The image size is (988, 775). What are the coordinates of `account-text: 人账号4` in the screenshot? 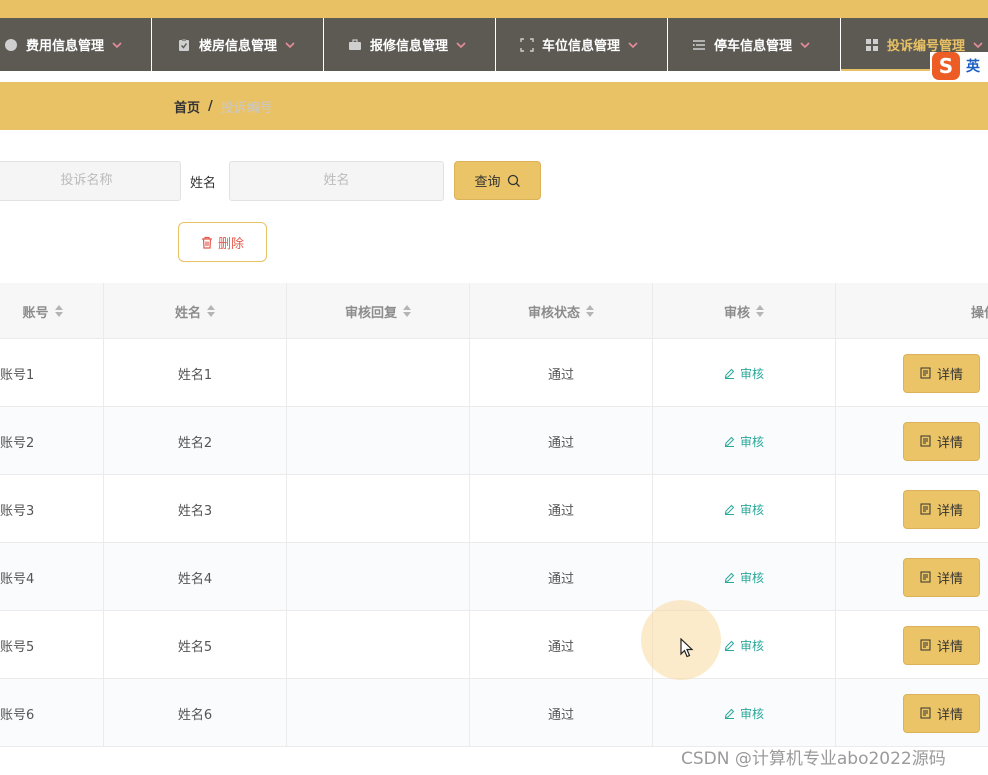 It's located at (17, 579).